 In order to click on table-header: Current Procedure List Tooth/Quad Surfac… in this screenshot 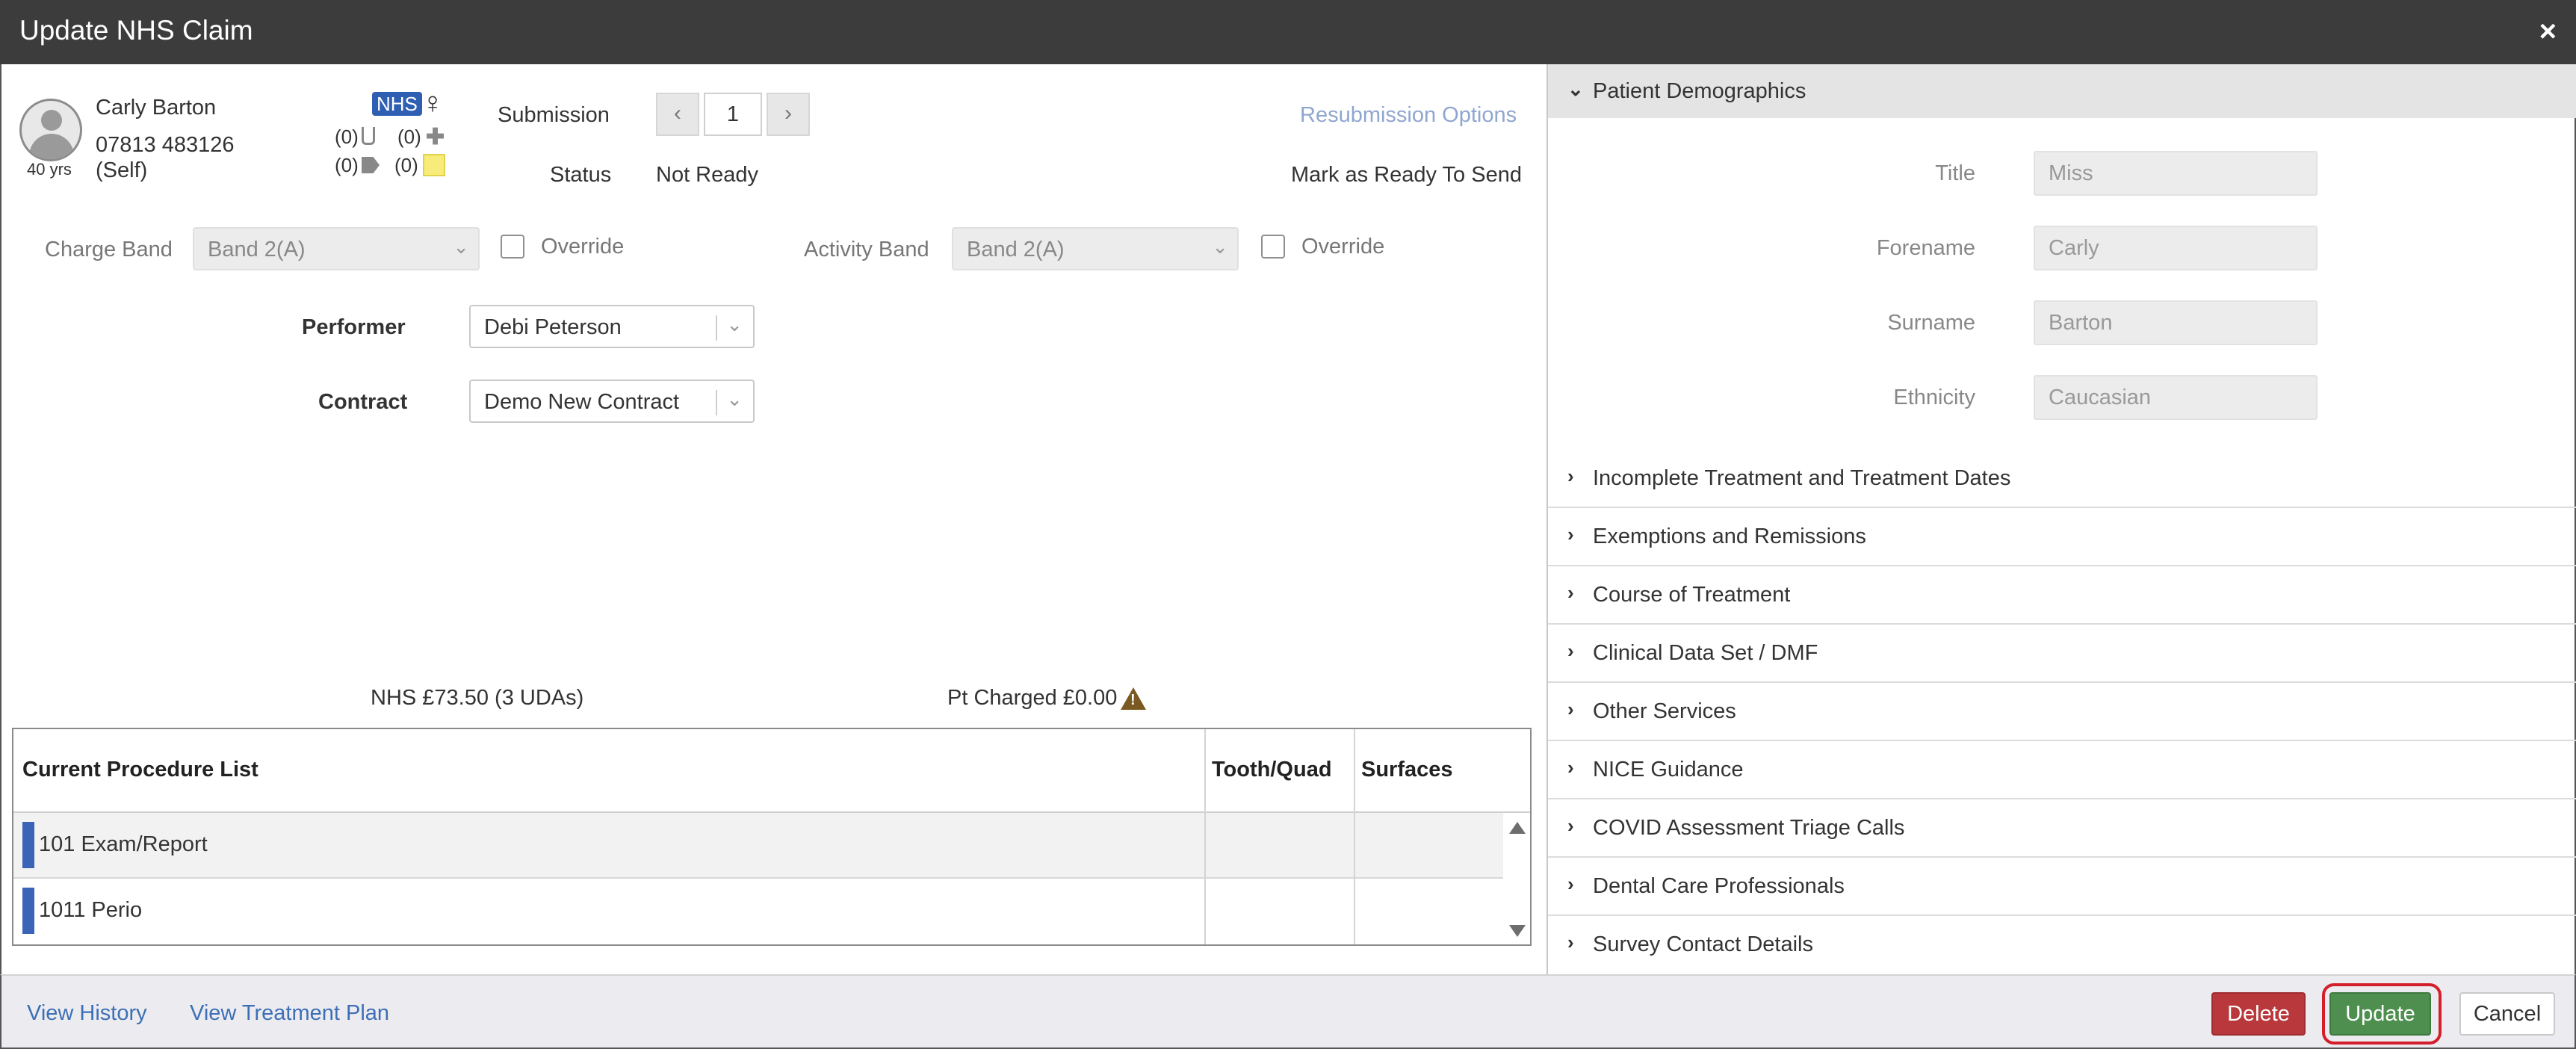, I will do `click(771, 771)`.